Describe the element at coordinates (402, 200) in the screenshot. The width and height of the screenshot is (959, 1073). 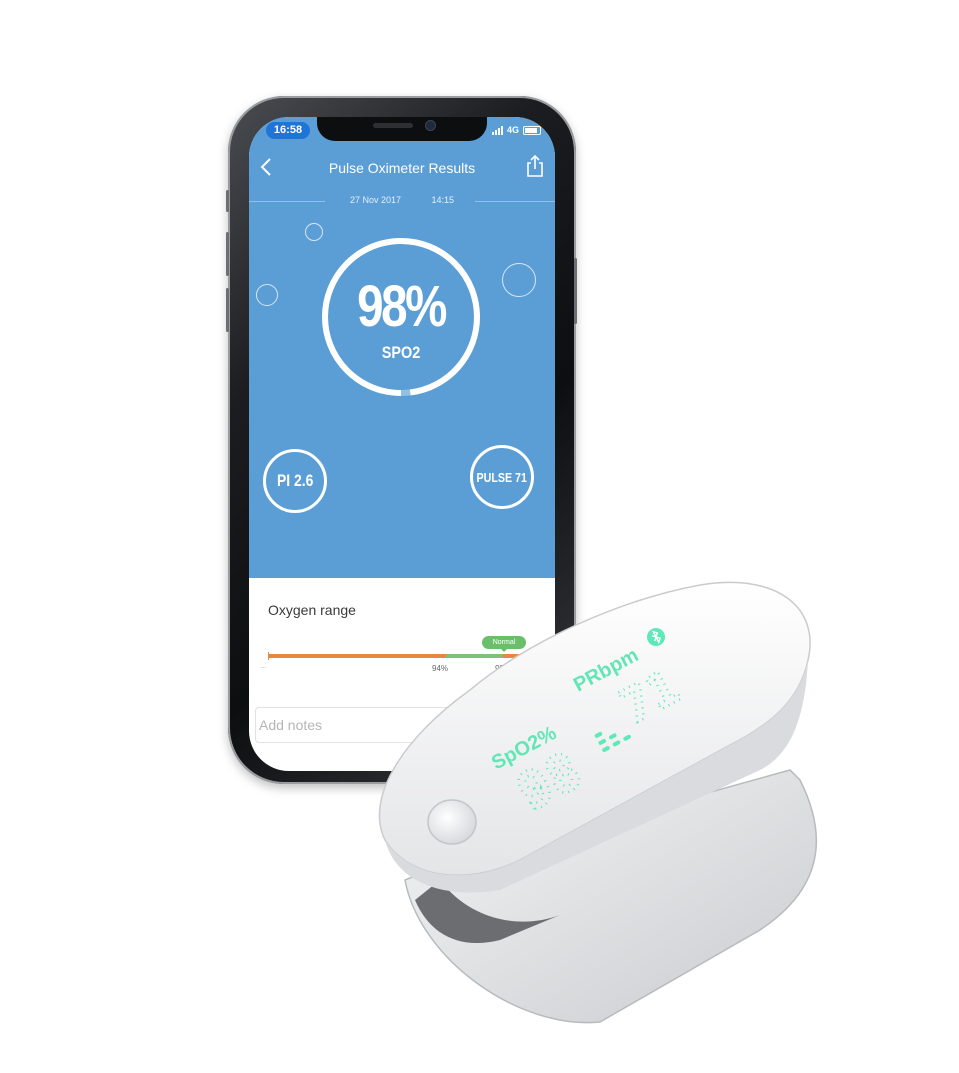
I see `result-timestamp: 27 Nov 2017 14:15` at that location.